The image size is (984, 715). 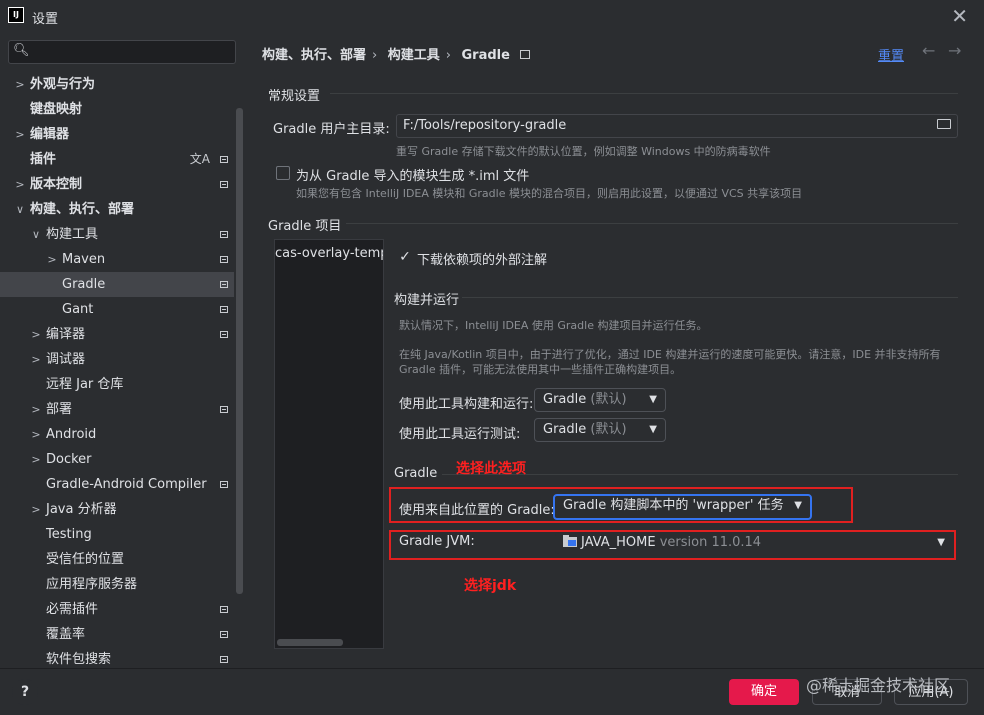 What do you see at coordinates (43, 159) in the screenshot?
I see `sidebar-item-label: 插件` at bounding box center [43, 159].